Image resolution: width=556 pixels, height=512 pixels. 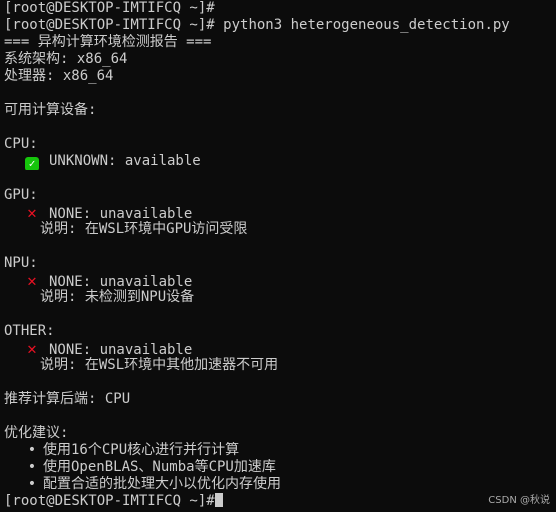 I want to click on suggestion-item: • 使用16个CPU核心进行并行计算, so click(x=280, y=450).